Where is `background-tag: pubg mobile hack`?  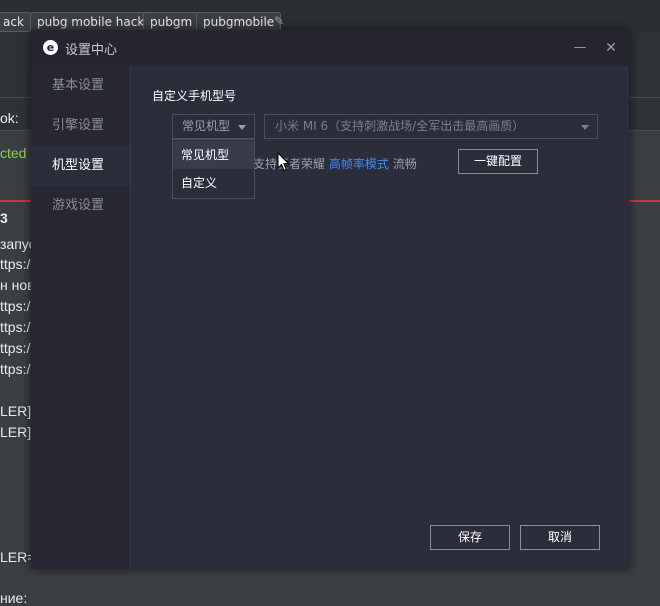 background-tag: pubg mobile hack is located at coordinates (91, 22).